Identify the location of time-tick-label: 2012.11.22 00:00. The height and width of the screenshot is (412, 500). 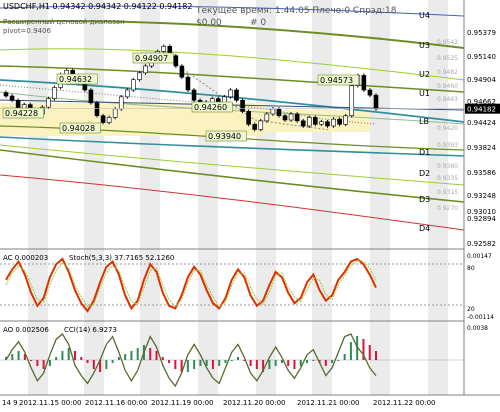
(404, 403).